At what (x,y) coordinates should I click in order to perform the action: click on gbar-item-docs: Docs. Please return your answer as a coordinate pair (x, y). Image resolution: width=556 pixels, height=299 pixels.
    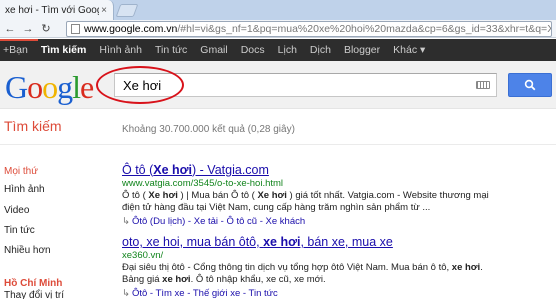
    Looking at the image, I should click on (253, 50).